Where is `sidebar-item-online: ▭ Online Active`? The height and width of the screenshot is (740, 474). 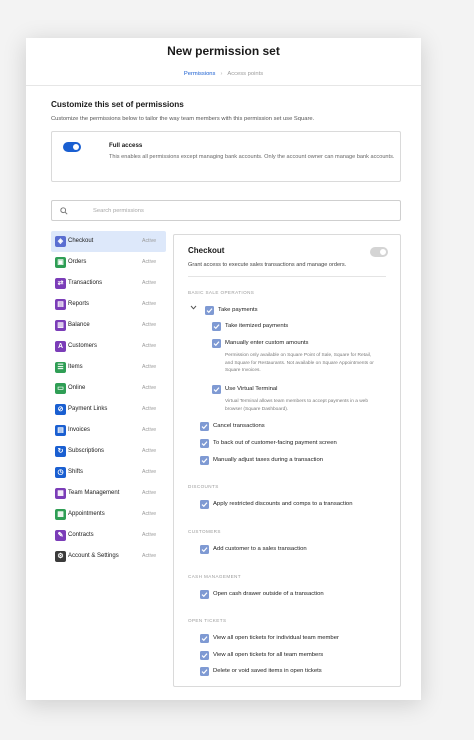 sidebar-item-online: ▭ Online Active is located at coordinates (108, 388).